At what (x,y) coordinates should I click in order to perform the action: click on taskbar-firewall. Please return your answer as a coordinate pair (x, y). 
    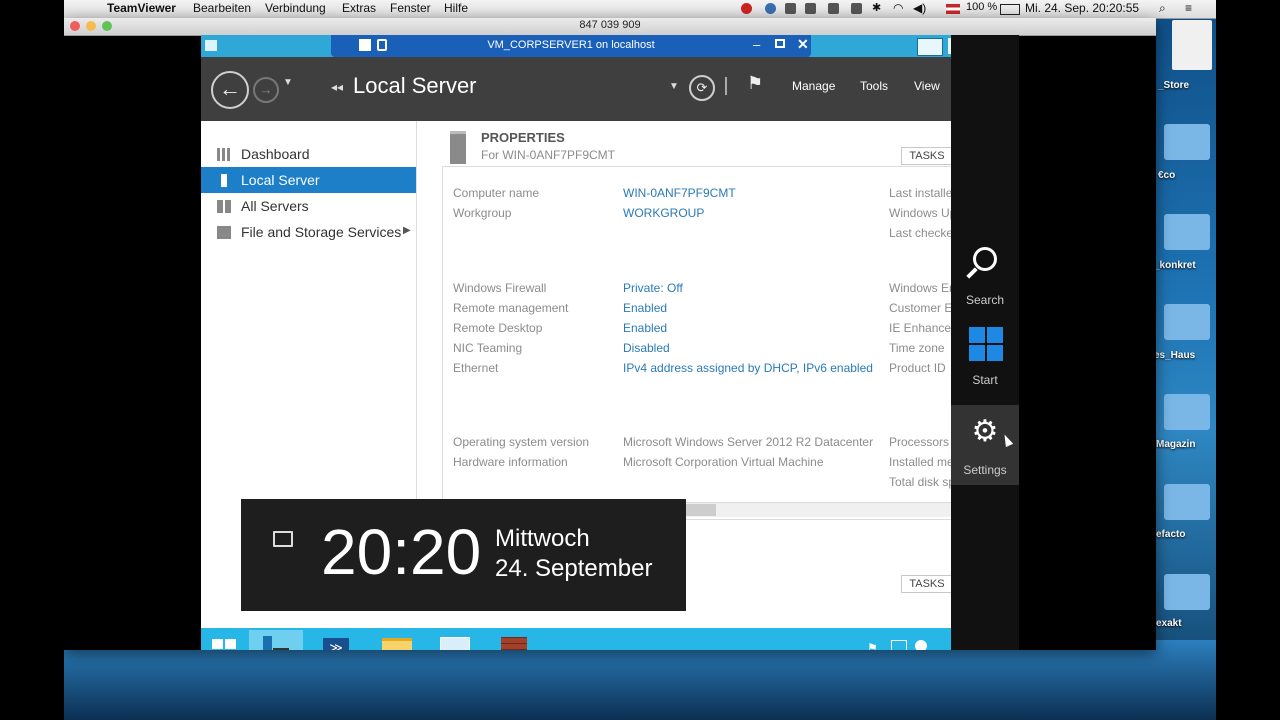
    Looking at the image, I should click on (514, 640).